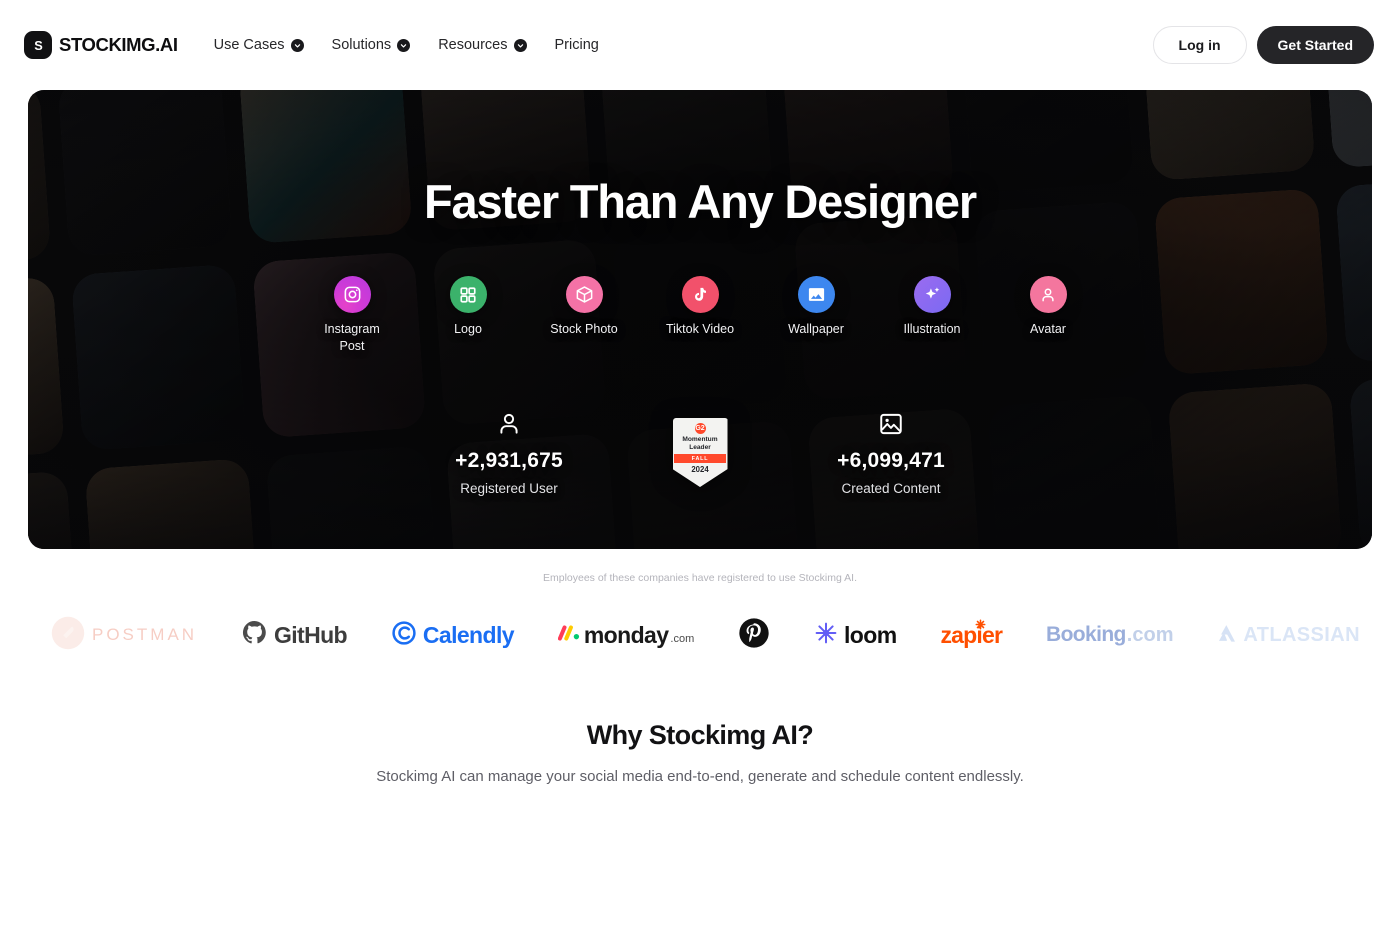 The width and height of the screenshot is (1400, 950). I want to click on category-instagram-post: Instagram Post, so click(352, 315).